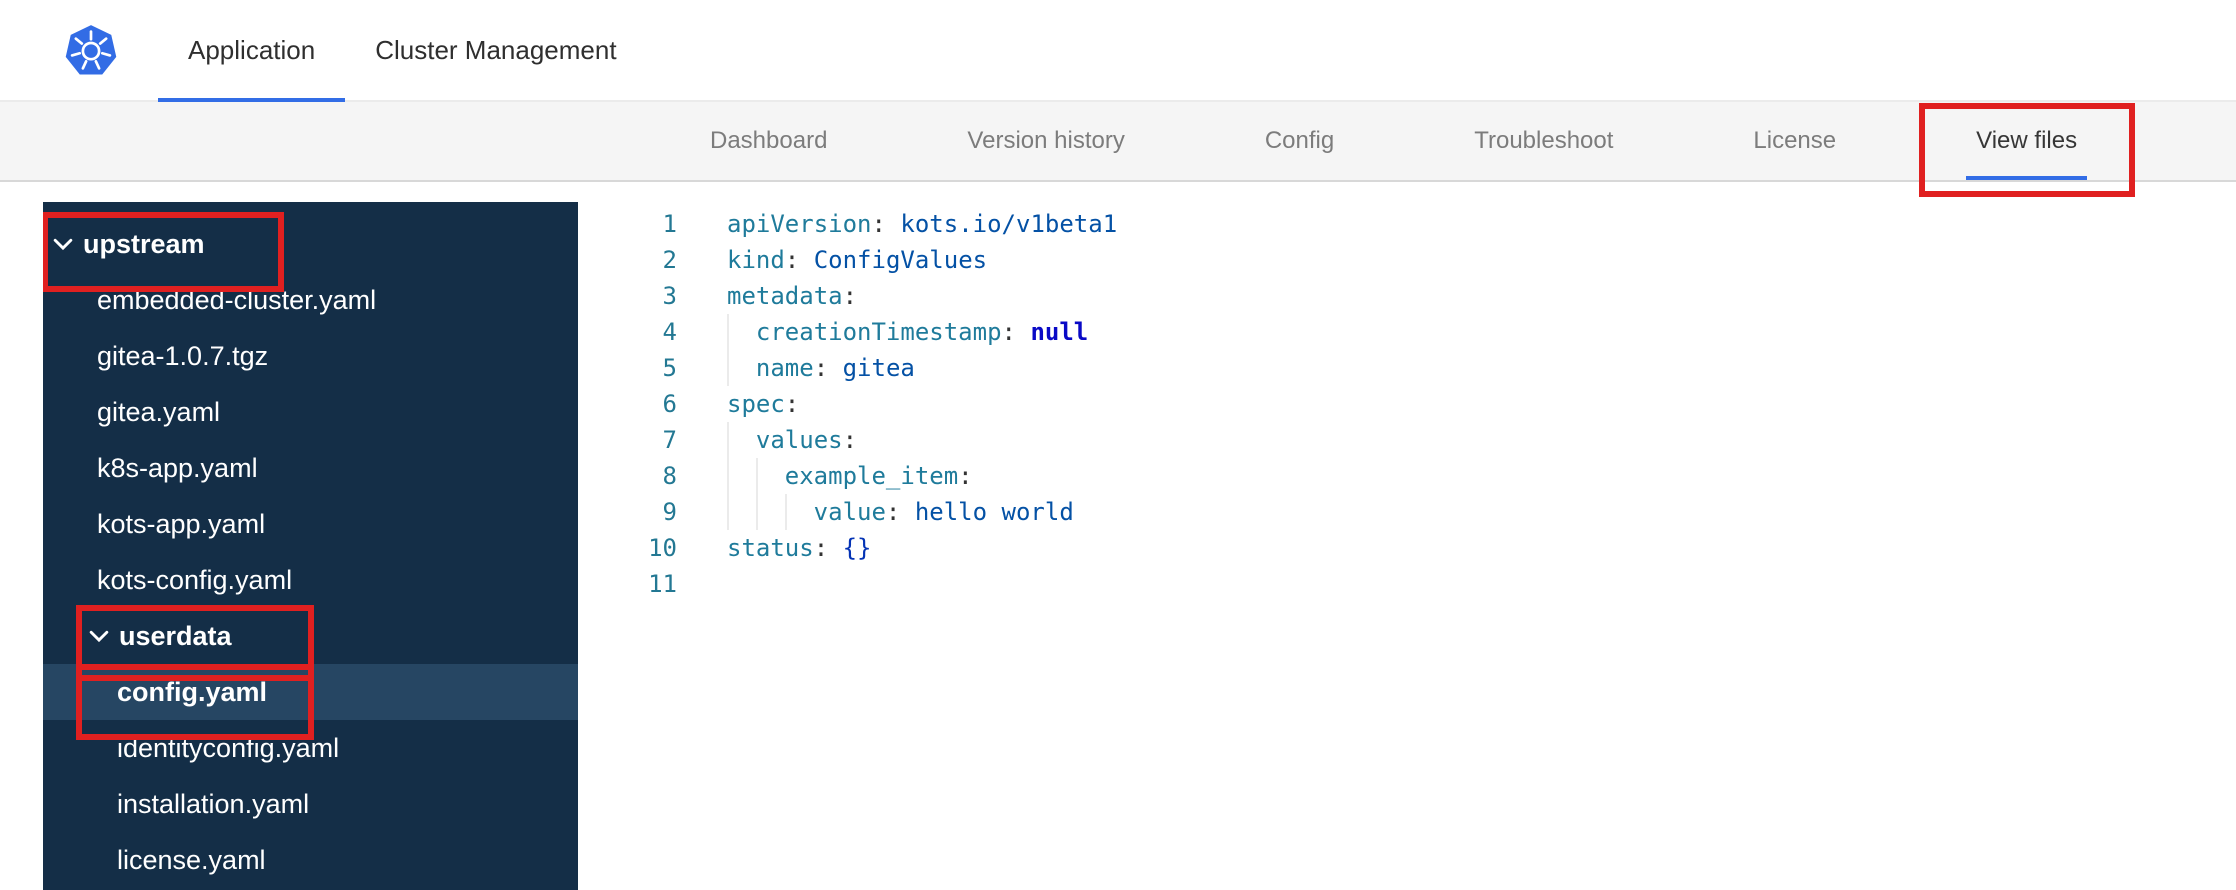 The image size is (2236, 890). Describe the element at coordinates (159, 411) in the screenshot. I see `file-label: gitea.yaml` at that location.